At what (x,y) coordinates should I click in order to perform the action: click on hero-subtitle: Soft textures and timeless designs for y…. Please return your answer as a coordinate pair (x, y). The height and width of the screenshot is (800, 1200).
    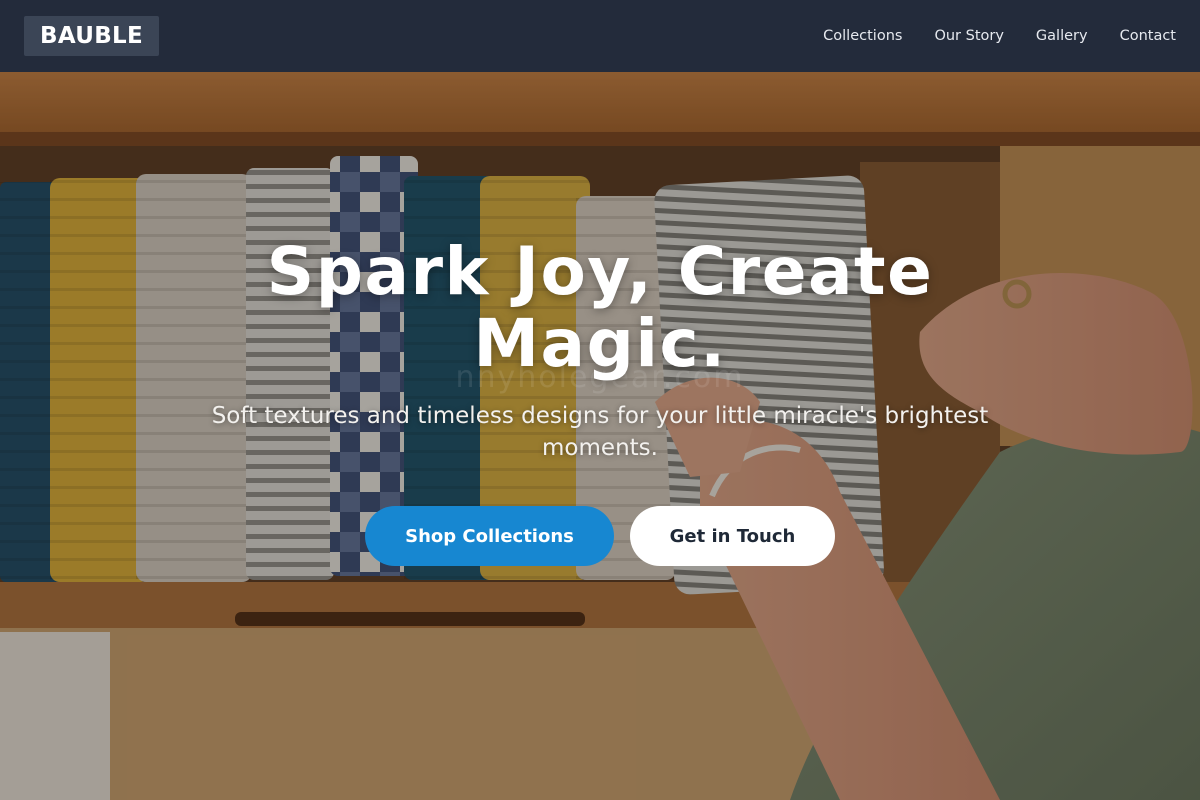
    Looking at the image, I should click on (600, 432).